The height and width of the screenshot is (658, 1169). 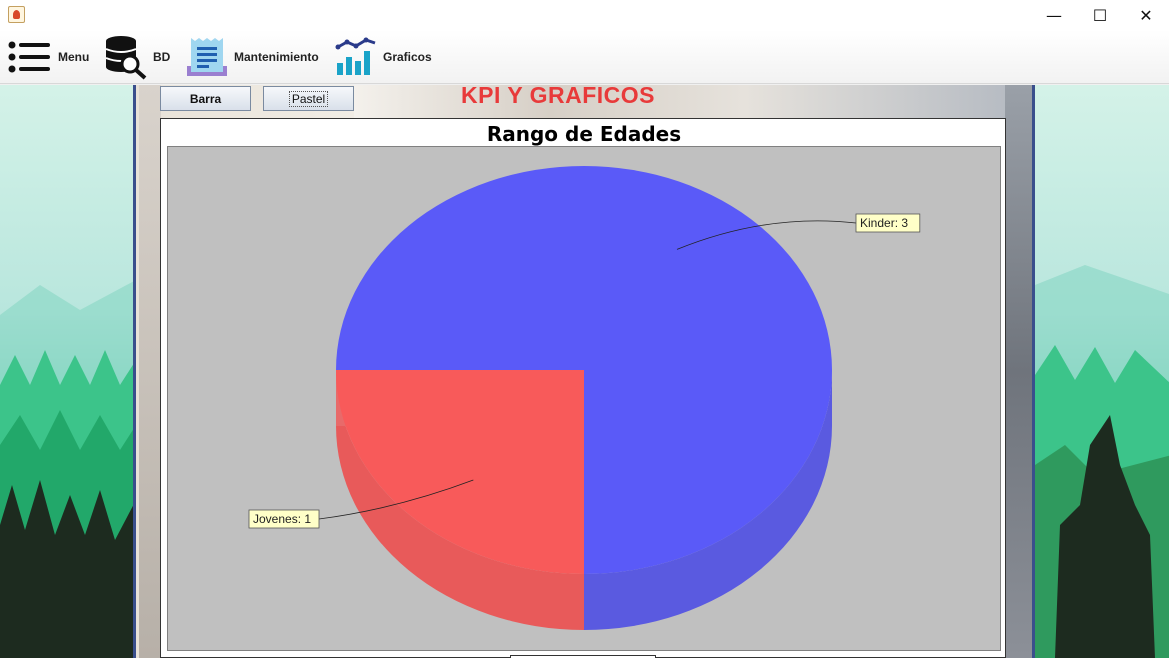 I want to click on forest-panel-left, so click(x=68, y=371).